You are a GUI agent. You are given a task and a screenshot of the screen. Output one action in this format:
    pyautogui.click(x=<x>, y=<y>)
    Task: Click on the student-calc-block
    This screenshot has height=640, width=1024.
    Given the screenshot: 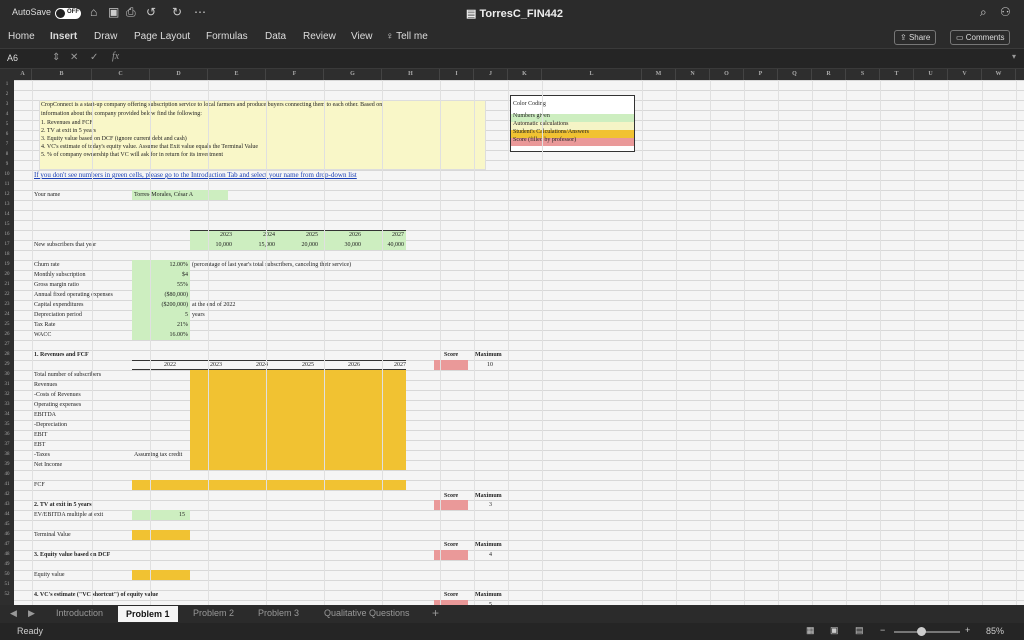 What is the action you would take?
    pyautogui.click(x=298, y=420)
    